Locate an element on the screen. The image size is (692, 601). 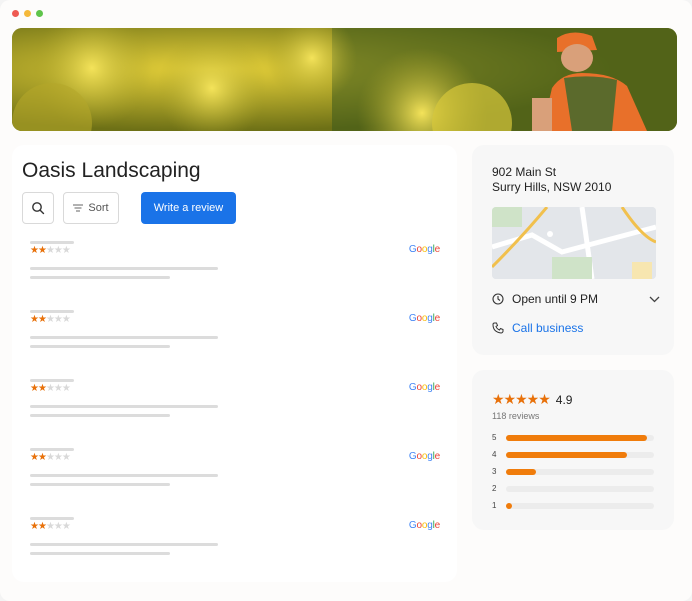
search-icon is located at coordinates (38, 208).